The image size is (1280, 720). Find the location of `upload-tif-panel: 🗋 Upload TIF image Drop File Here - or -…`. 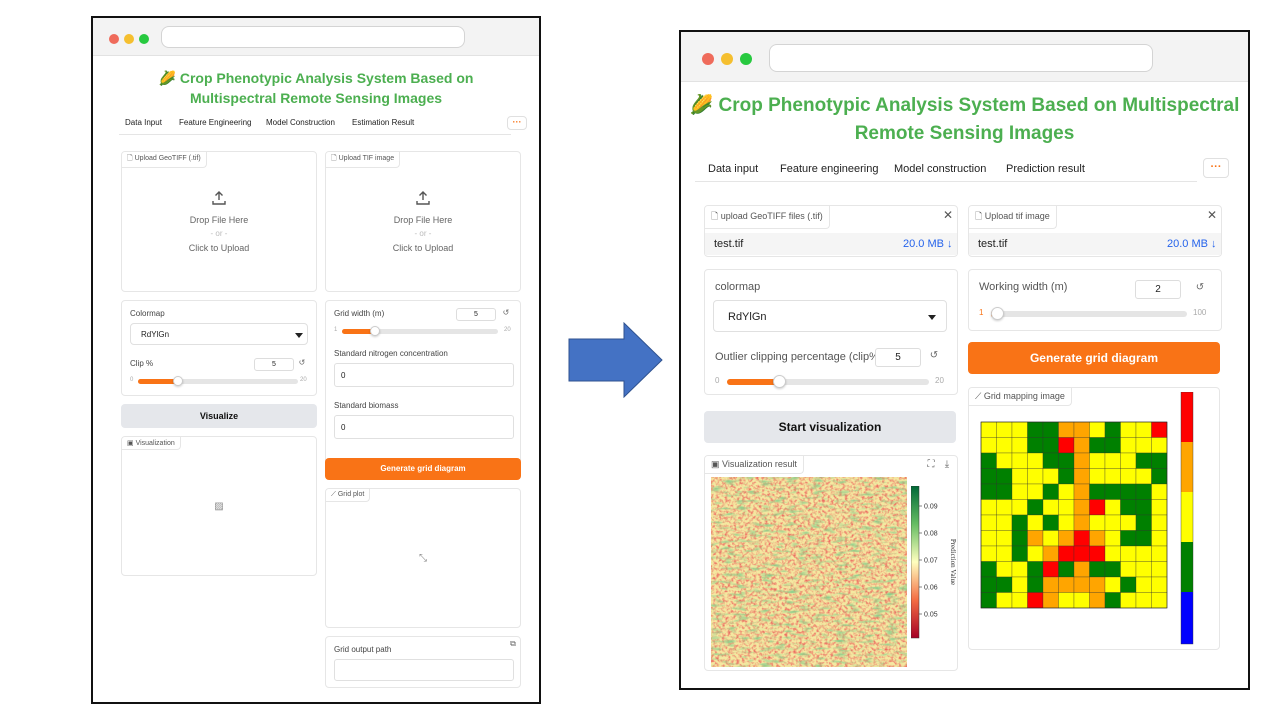

upload-tif-panel: 🗋 Upload TIF image Drop File Here - or -… is located at coordinates (423, 221).